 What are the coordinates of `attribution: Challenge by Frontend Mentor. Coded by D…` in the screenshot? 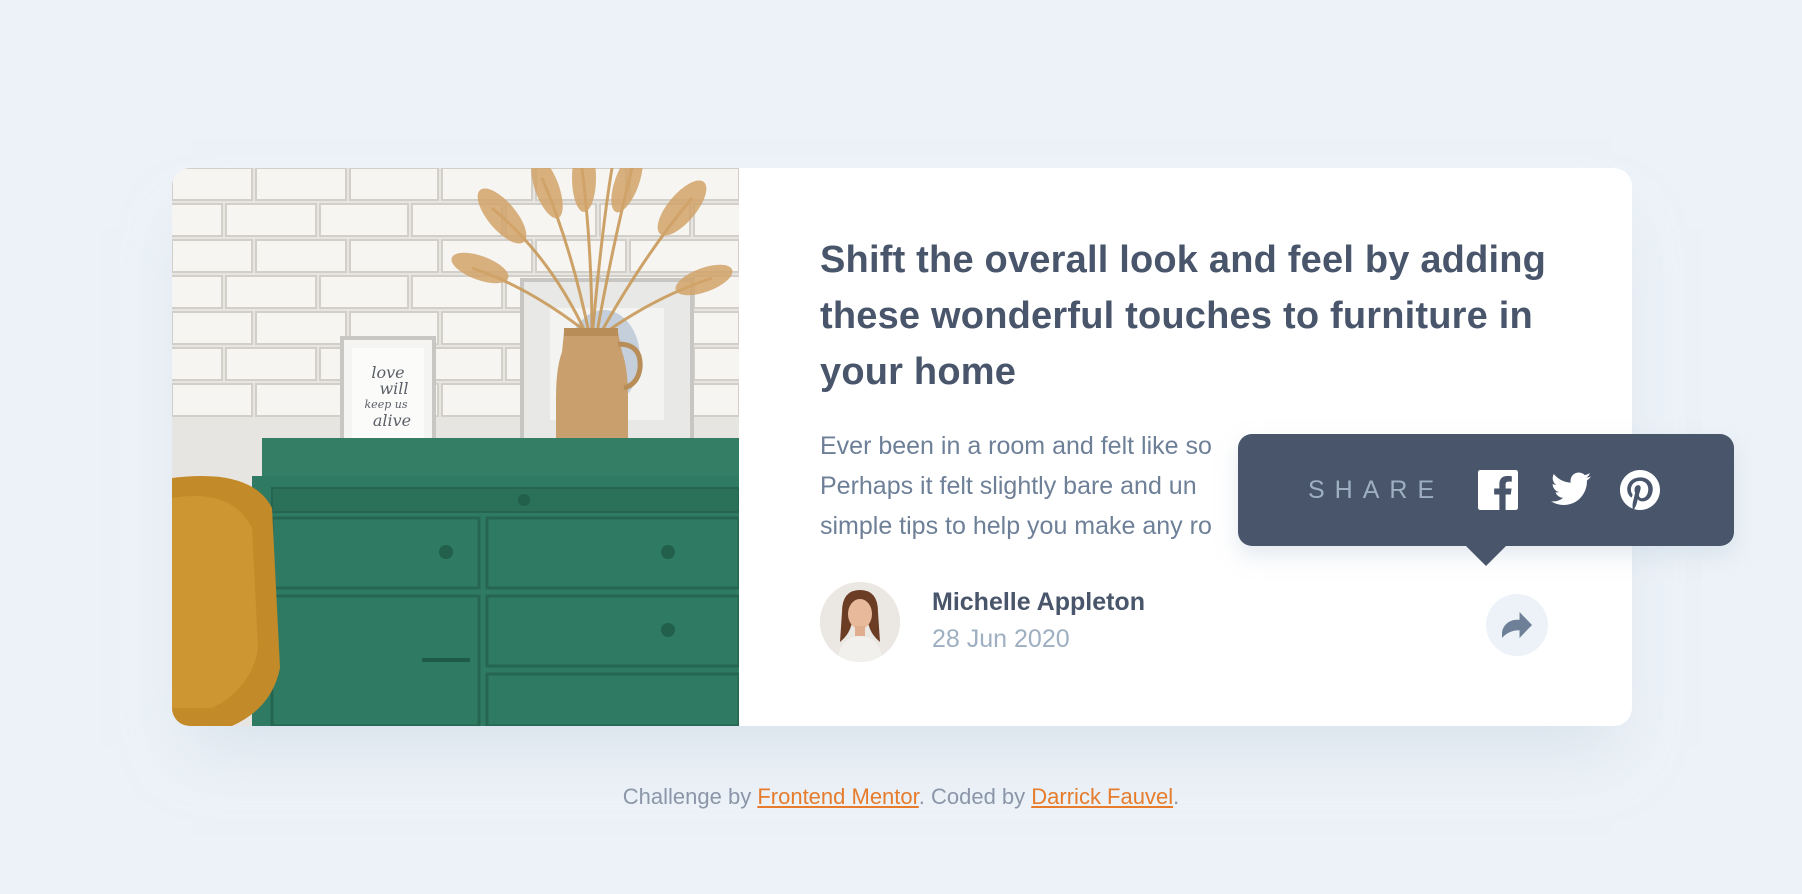 It's located at (901, 797).